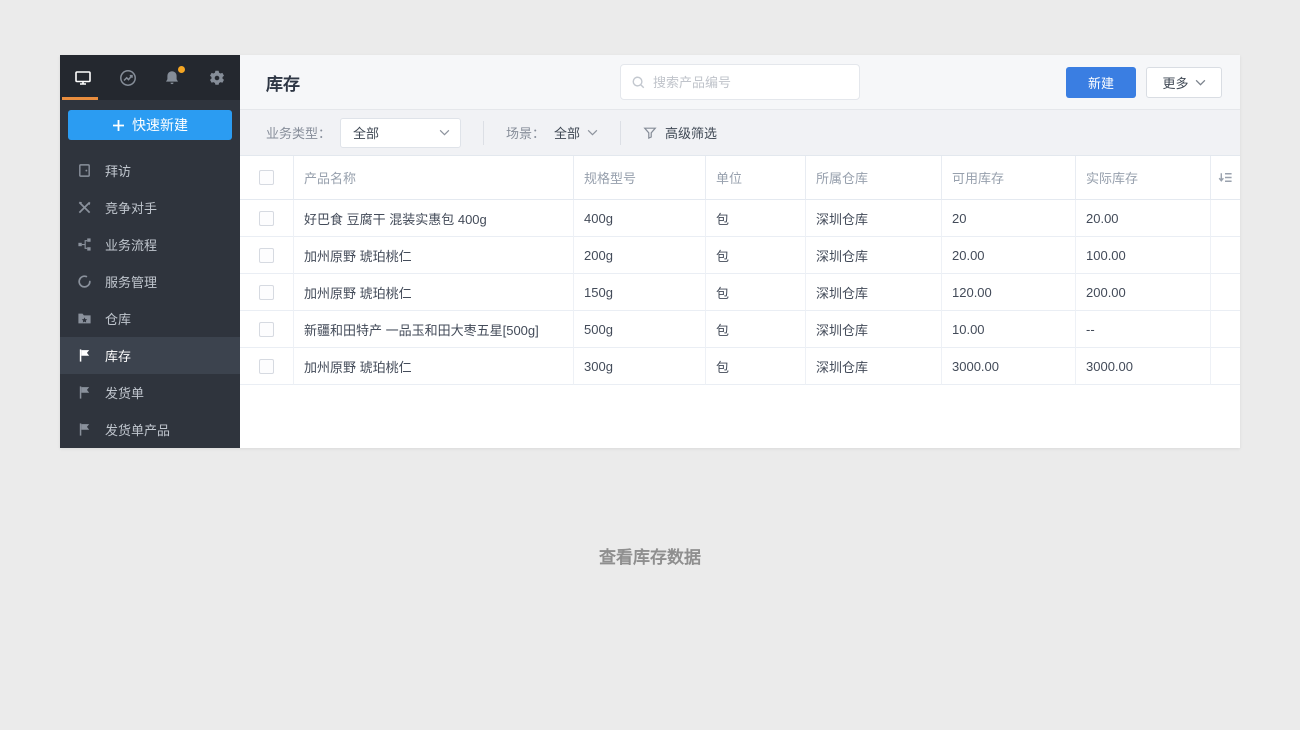  I want to click on search-input, so click(751, 82).